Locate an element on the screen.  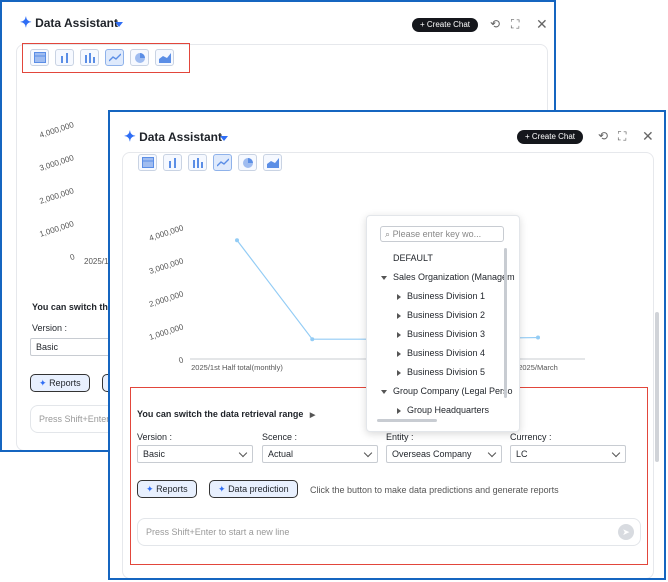
data-prediction-button: ✦ Data prediction is located at coordinates (253, 489).